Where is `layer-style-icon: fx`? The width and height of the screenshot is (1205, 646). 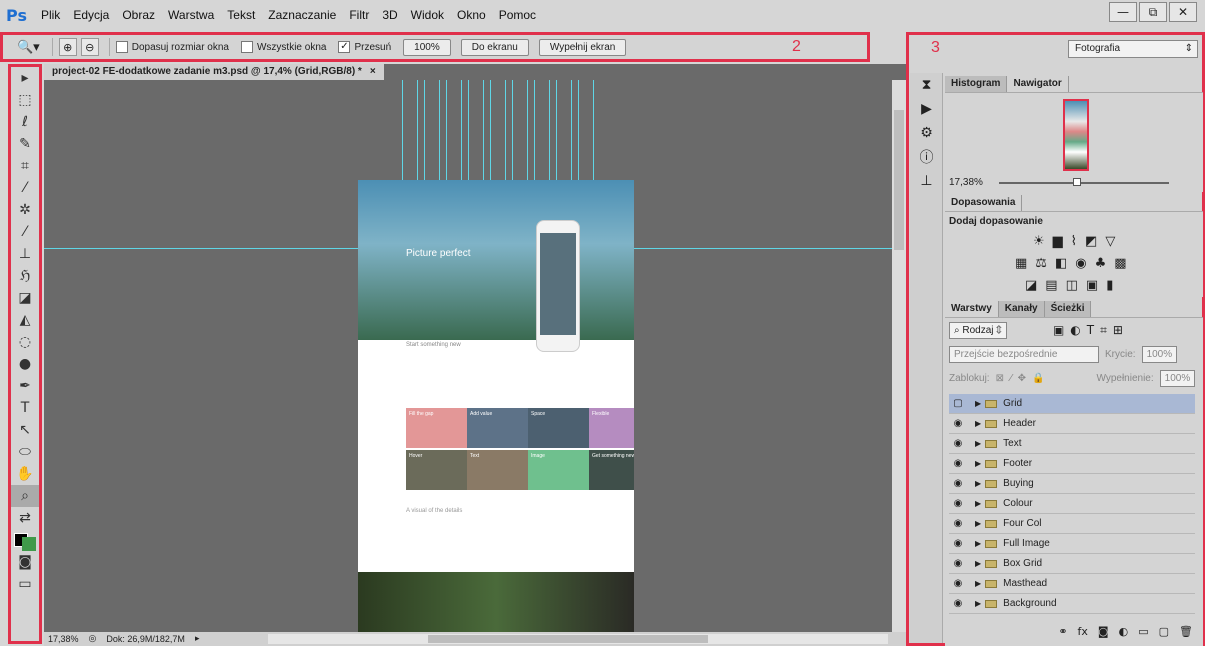 layer-style-icon: fx is located at coordinates (1083, 633).